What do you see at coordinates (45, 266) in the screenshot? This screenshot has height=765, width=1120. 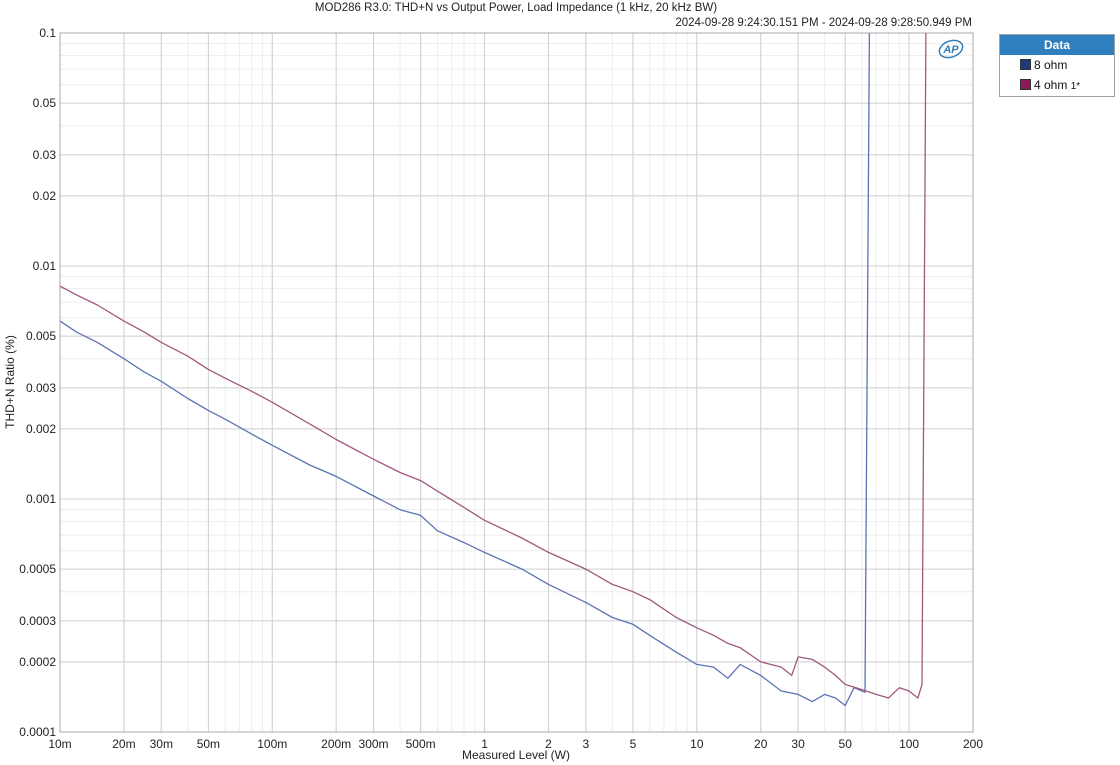 I see `y-tick-label: 0.01` at bounding box center [45, 266].